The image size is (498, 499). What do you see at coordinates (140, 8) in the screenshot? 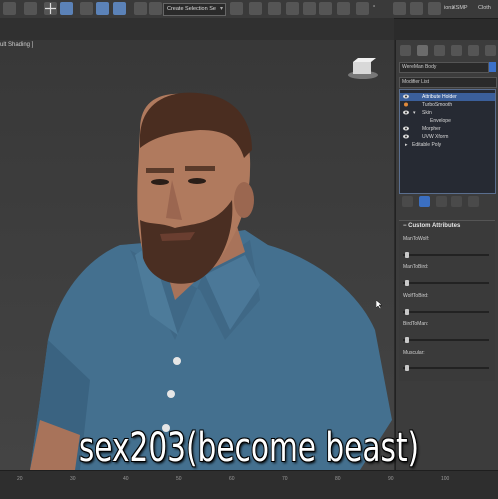
I see `edit-named-selection-icon` at bounding box center [140, 8].